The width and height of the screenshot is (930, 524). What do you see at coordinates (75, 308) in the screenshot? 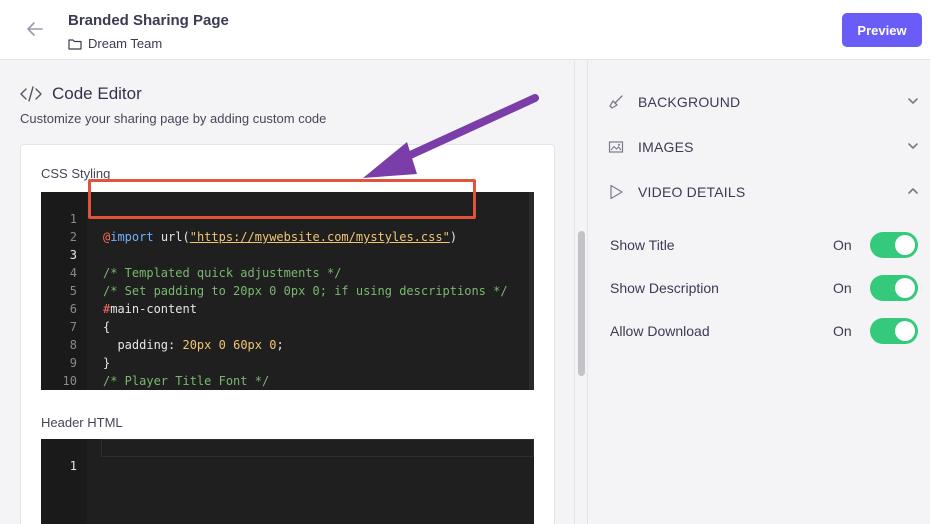
I see `code-line: 6 {` at bounding box center [75, 308].